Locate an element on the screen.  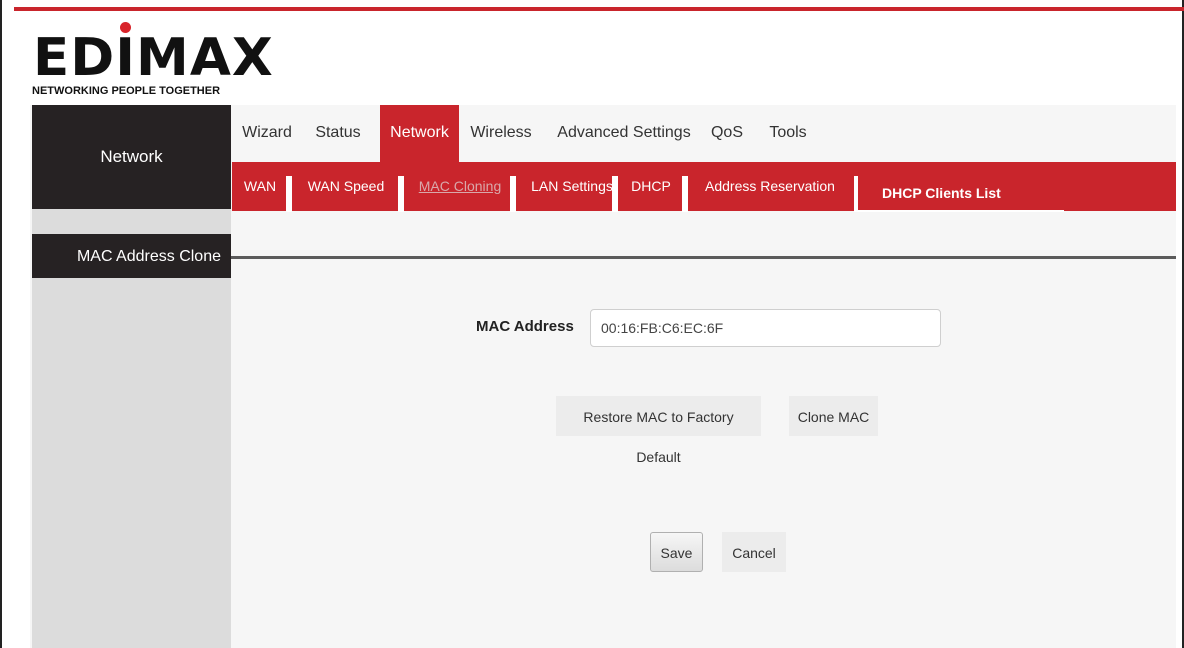
cancel-button: Cancel is located at coordinates (754, 552).